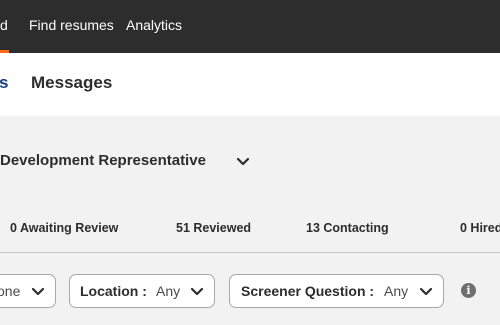  Describe the element at coordinates (468, 290) in the screenshot. I see `info-icon: i` at that location.